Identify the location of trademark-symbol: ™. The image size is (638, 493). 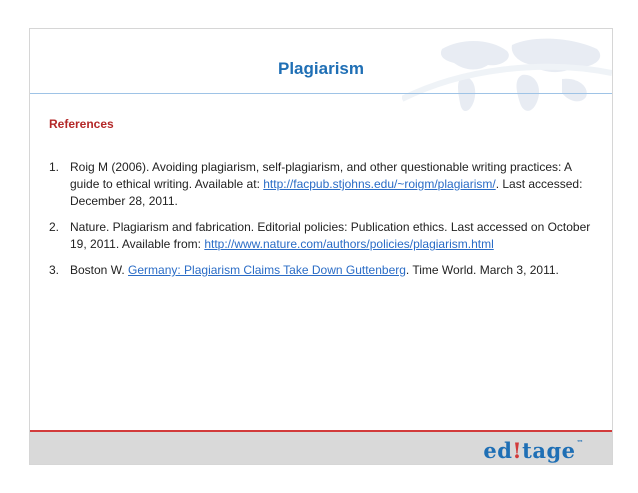
(580, 442).